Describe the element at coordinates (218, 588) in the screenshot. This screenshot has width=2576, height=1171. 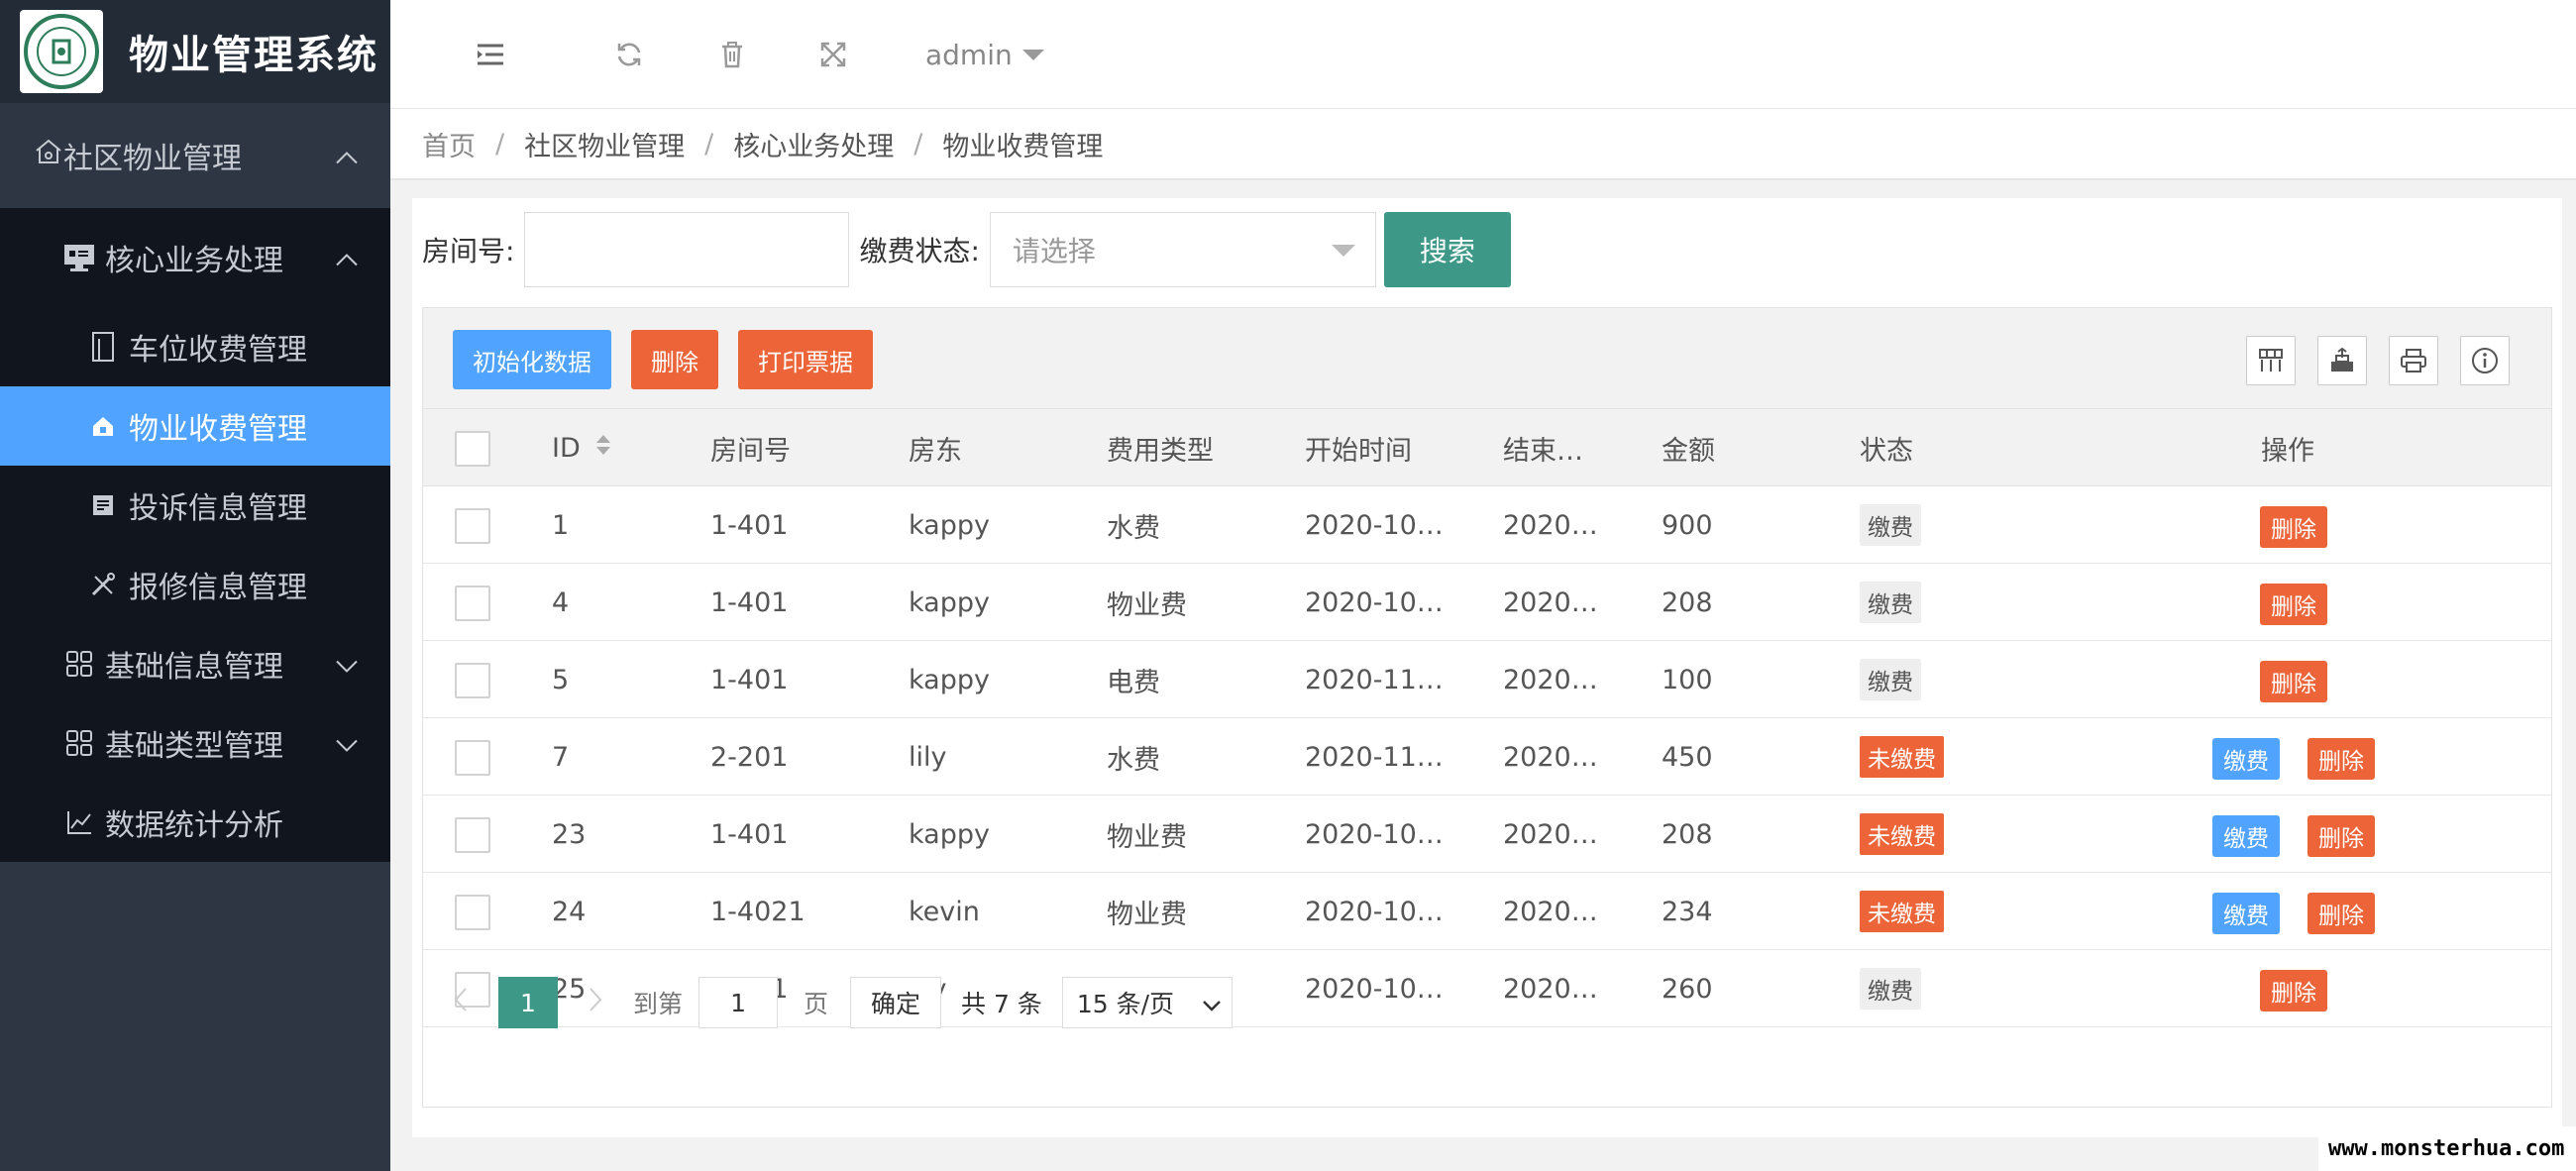
I see `sidebar-item-label: 报修信息管理` at that location.